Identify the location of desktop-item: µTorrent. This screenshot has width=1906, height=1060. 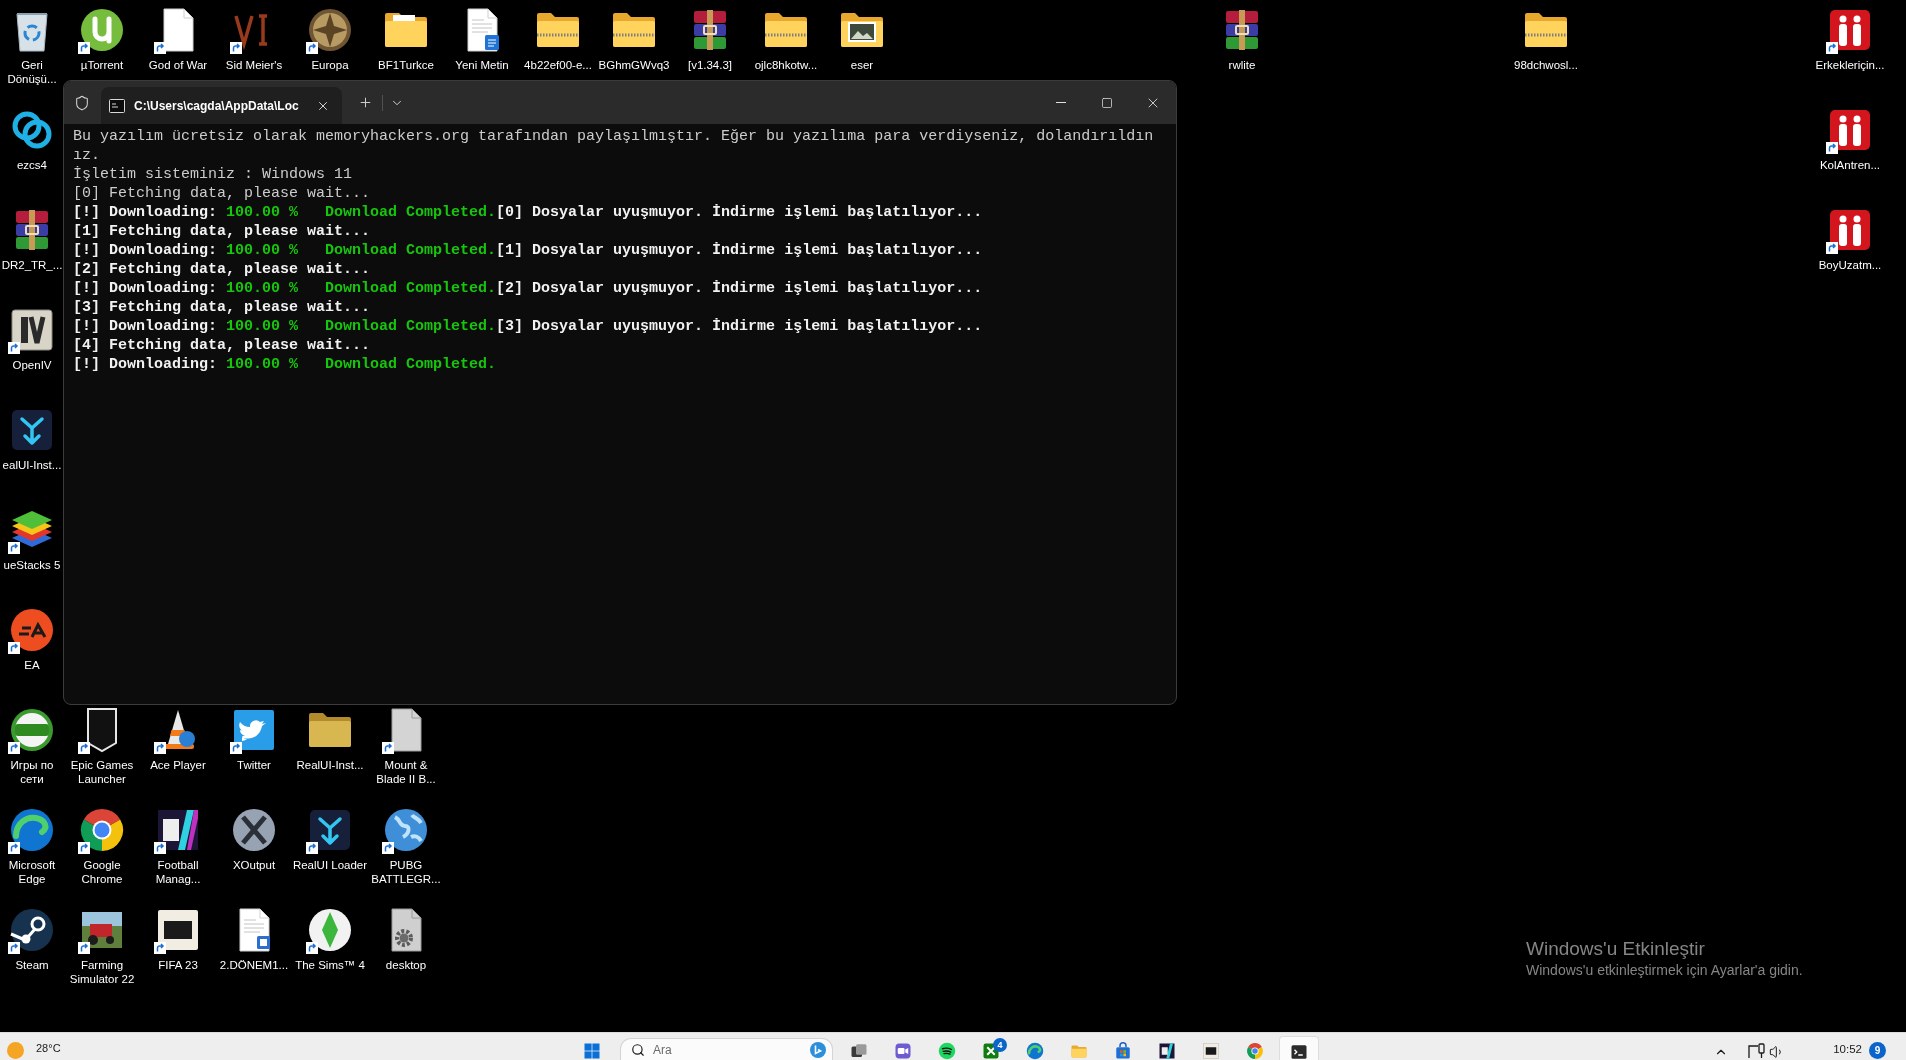
(102, 39).